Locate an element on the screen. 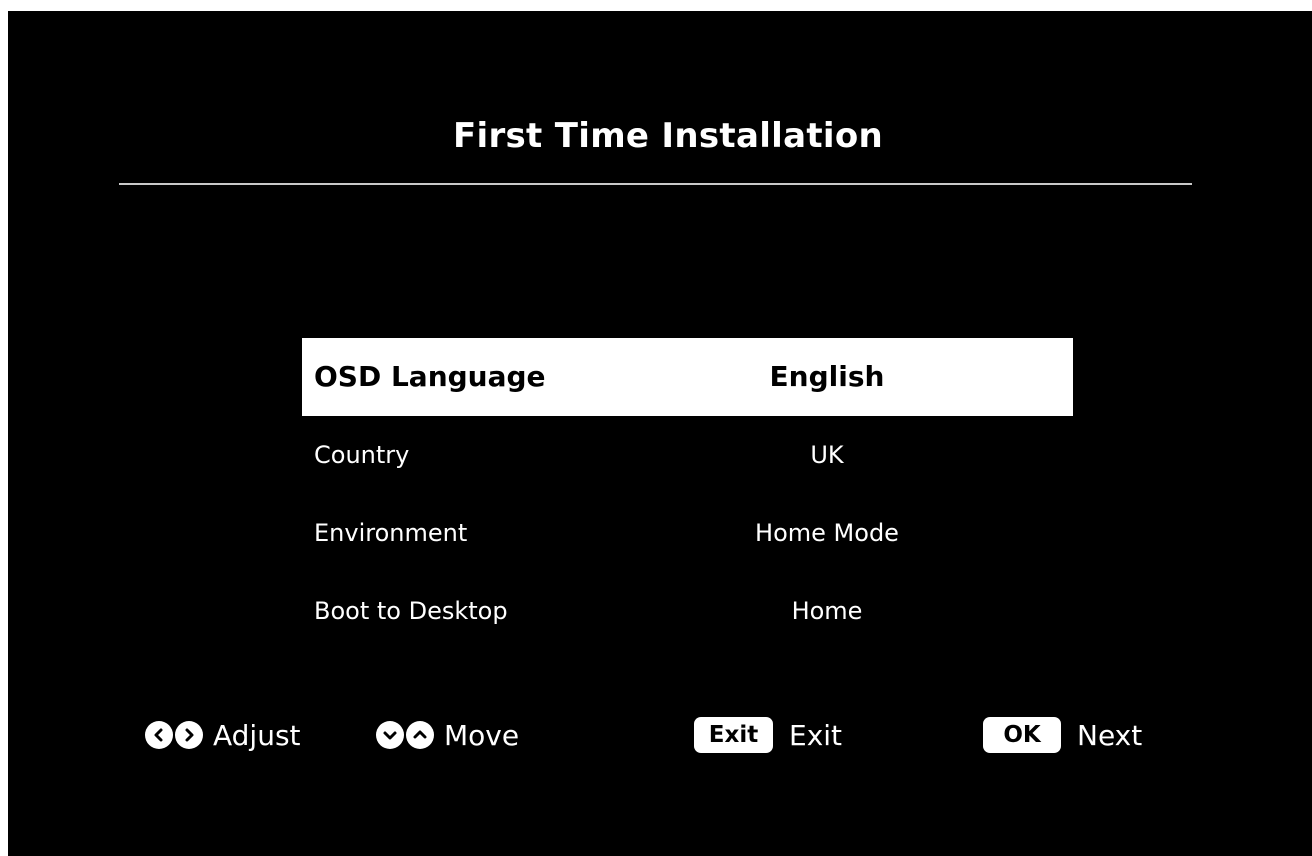  setting-label: Country is located at coordinates (362, 455).